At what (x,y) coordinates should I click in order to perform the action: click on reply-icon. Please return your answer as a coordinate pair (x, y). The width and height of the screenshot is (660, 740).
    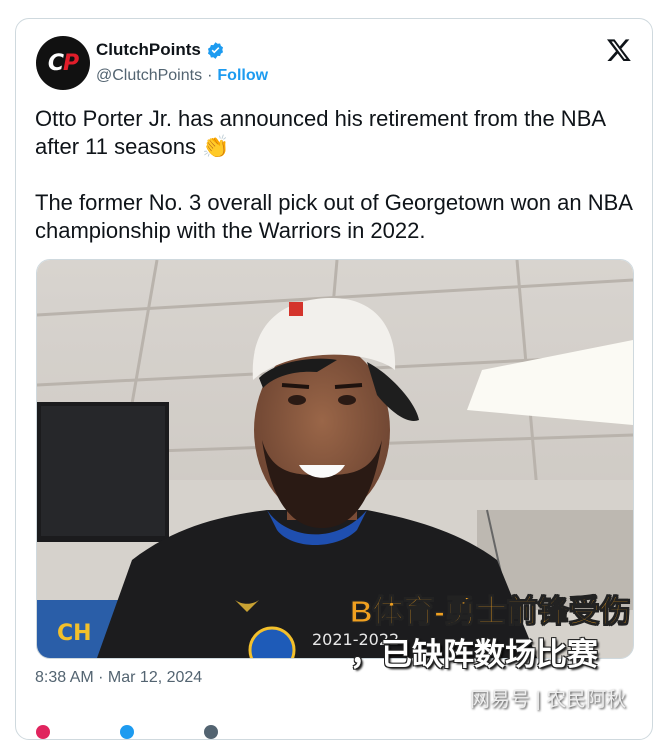
    Looking at the image, I should click on (127, 732).